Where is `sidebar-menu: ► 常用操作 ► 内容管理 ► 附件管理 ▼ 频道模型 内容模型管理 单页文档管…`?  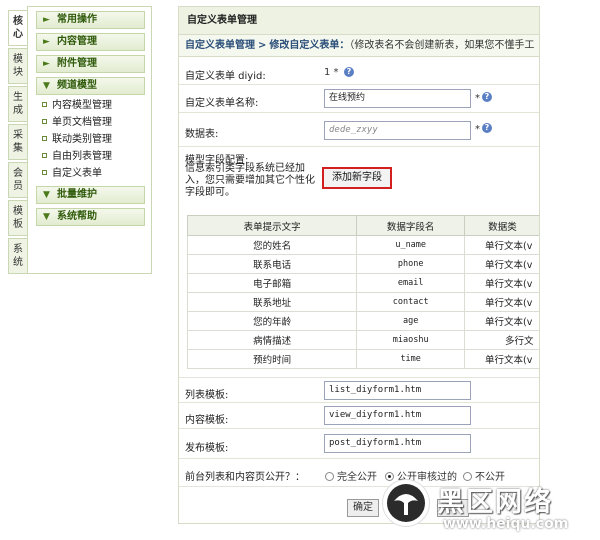 sidebar-menu: ► 常用操作 ► 内容管理 ► 附件管理 ▼ 频道模型 内容模型管理 单页文档管… is located at coordinates (89, 140).